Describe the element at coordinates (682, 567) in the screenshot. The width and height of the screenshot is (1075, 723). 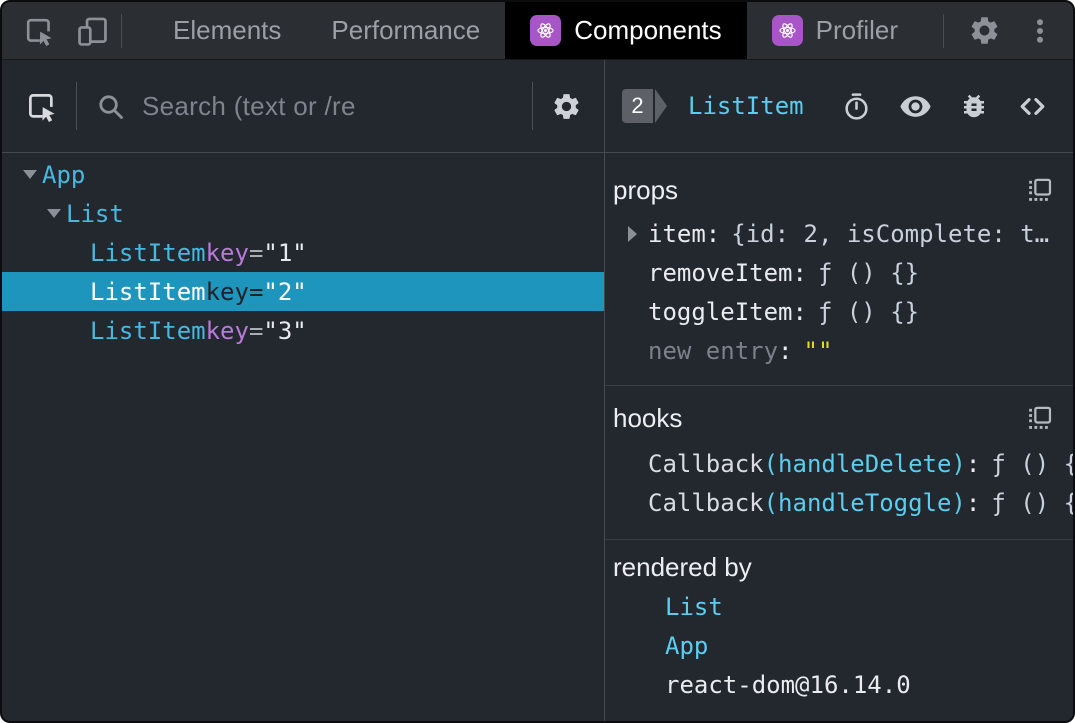
I see `rendered-by-label: rendered by` at that location.